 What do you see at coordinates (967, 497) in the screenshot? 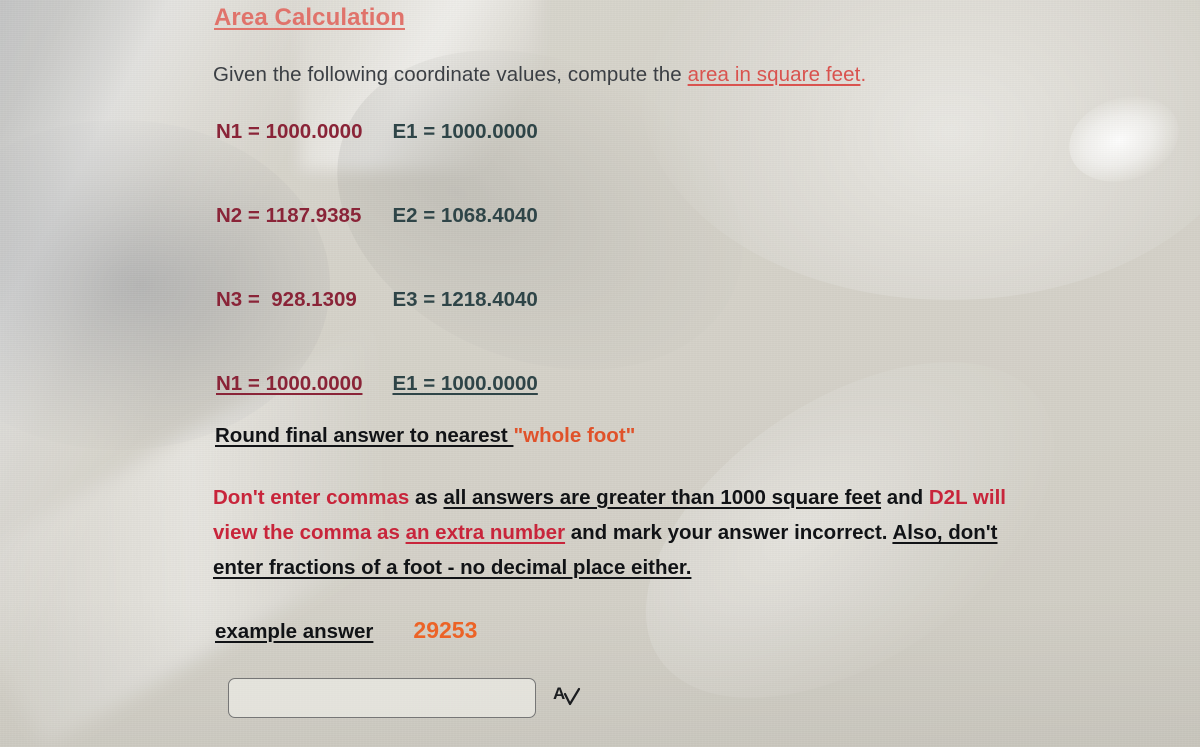
I see `warning-l1-part5: D2L will` at bounding box center [967, 497].